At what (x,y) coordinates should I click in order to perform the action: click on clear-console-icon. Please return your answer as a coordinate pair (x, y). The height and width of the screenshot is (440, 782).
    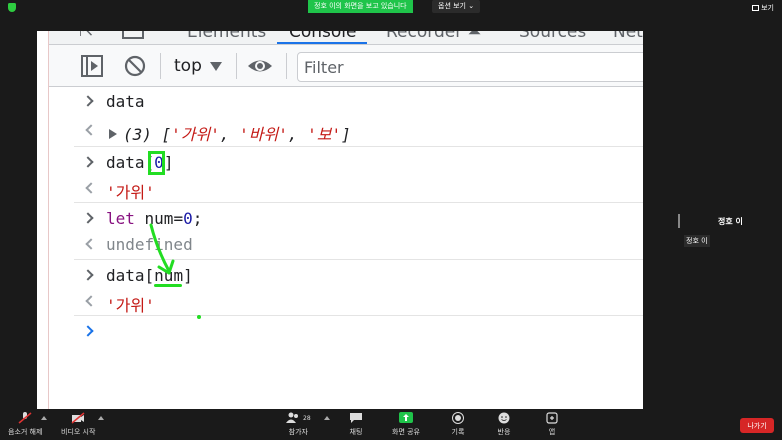
    Looking at the image, I should click on (135, 66).